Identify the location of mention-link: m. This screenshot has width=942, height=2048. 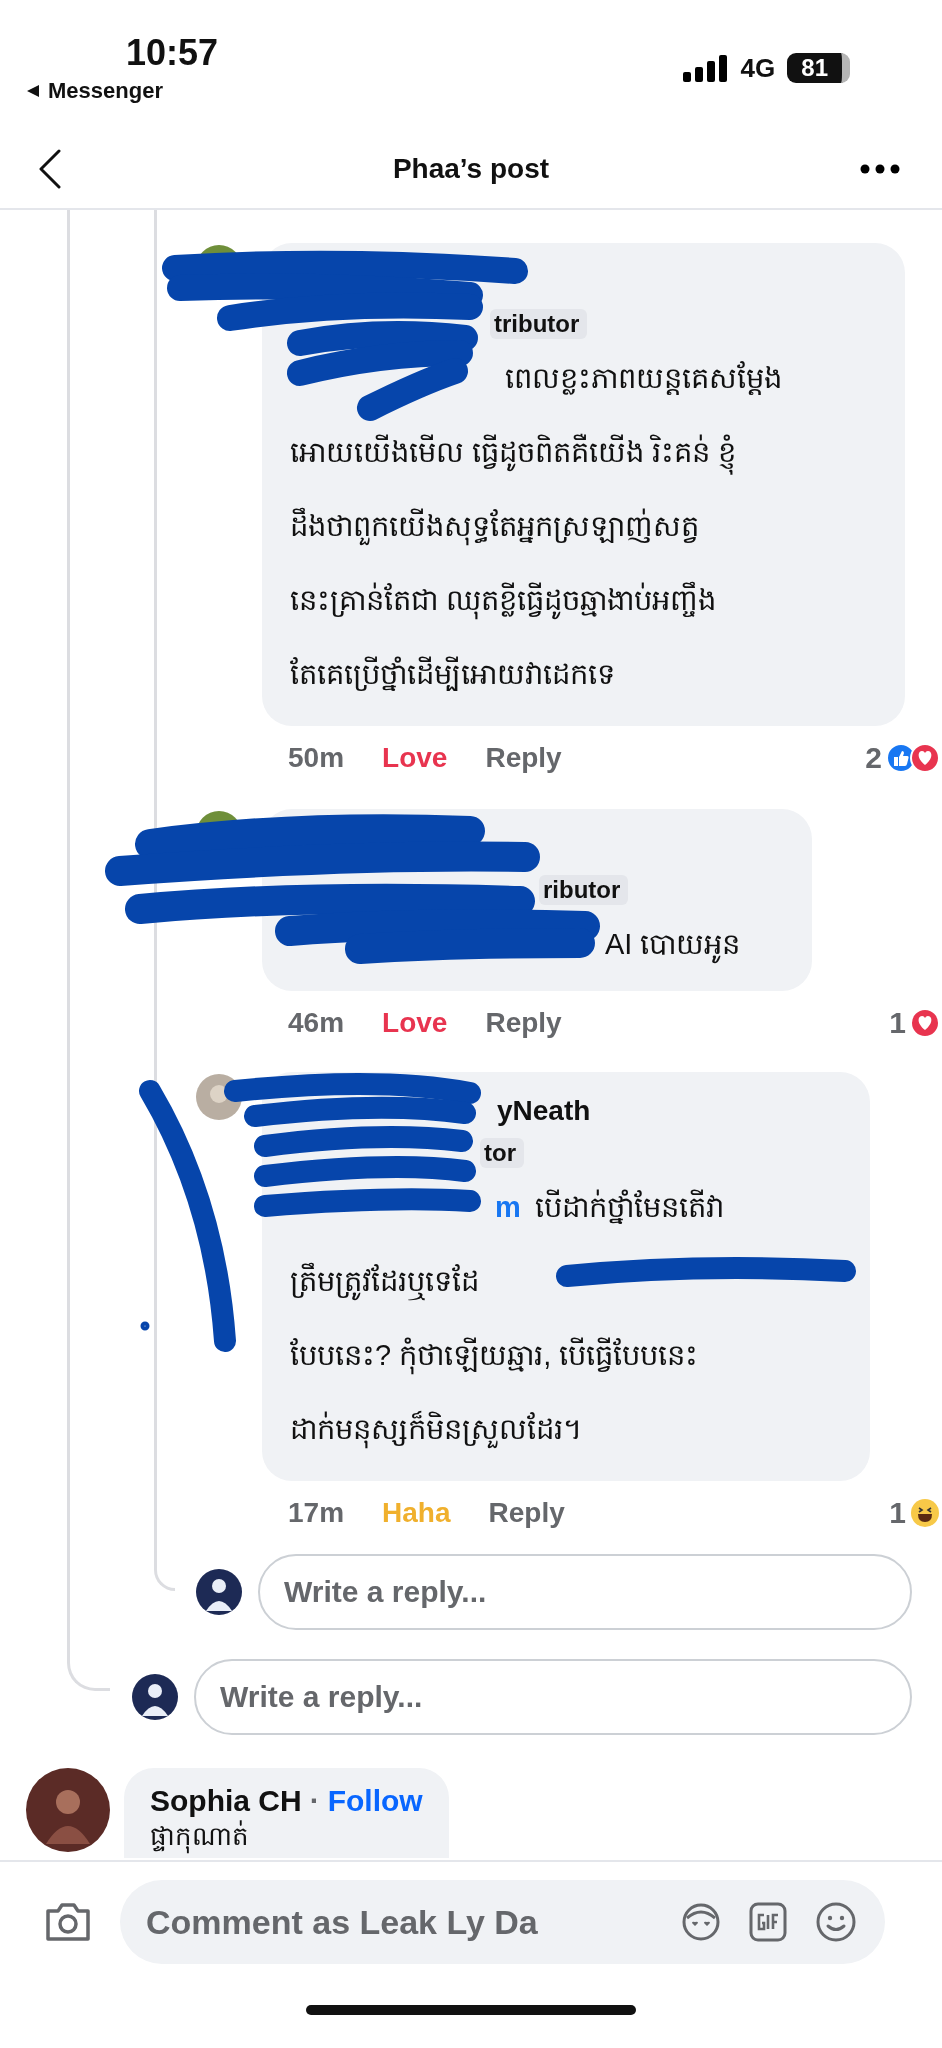
(508, 1207).